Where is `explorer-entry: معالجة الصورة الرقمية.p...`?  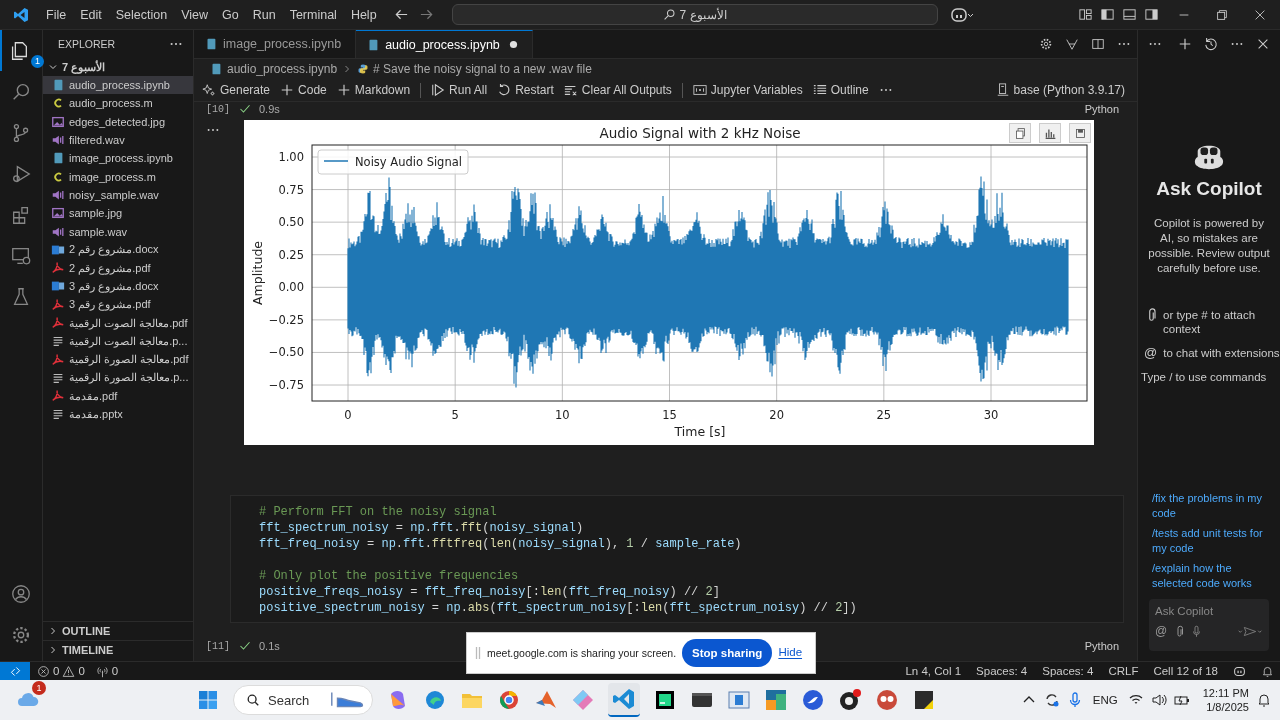
explorer-entry: معالجة الصورة الرقمية.p... is located at coordinates (118, 378).